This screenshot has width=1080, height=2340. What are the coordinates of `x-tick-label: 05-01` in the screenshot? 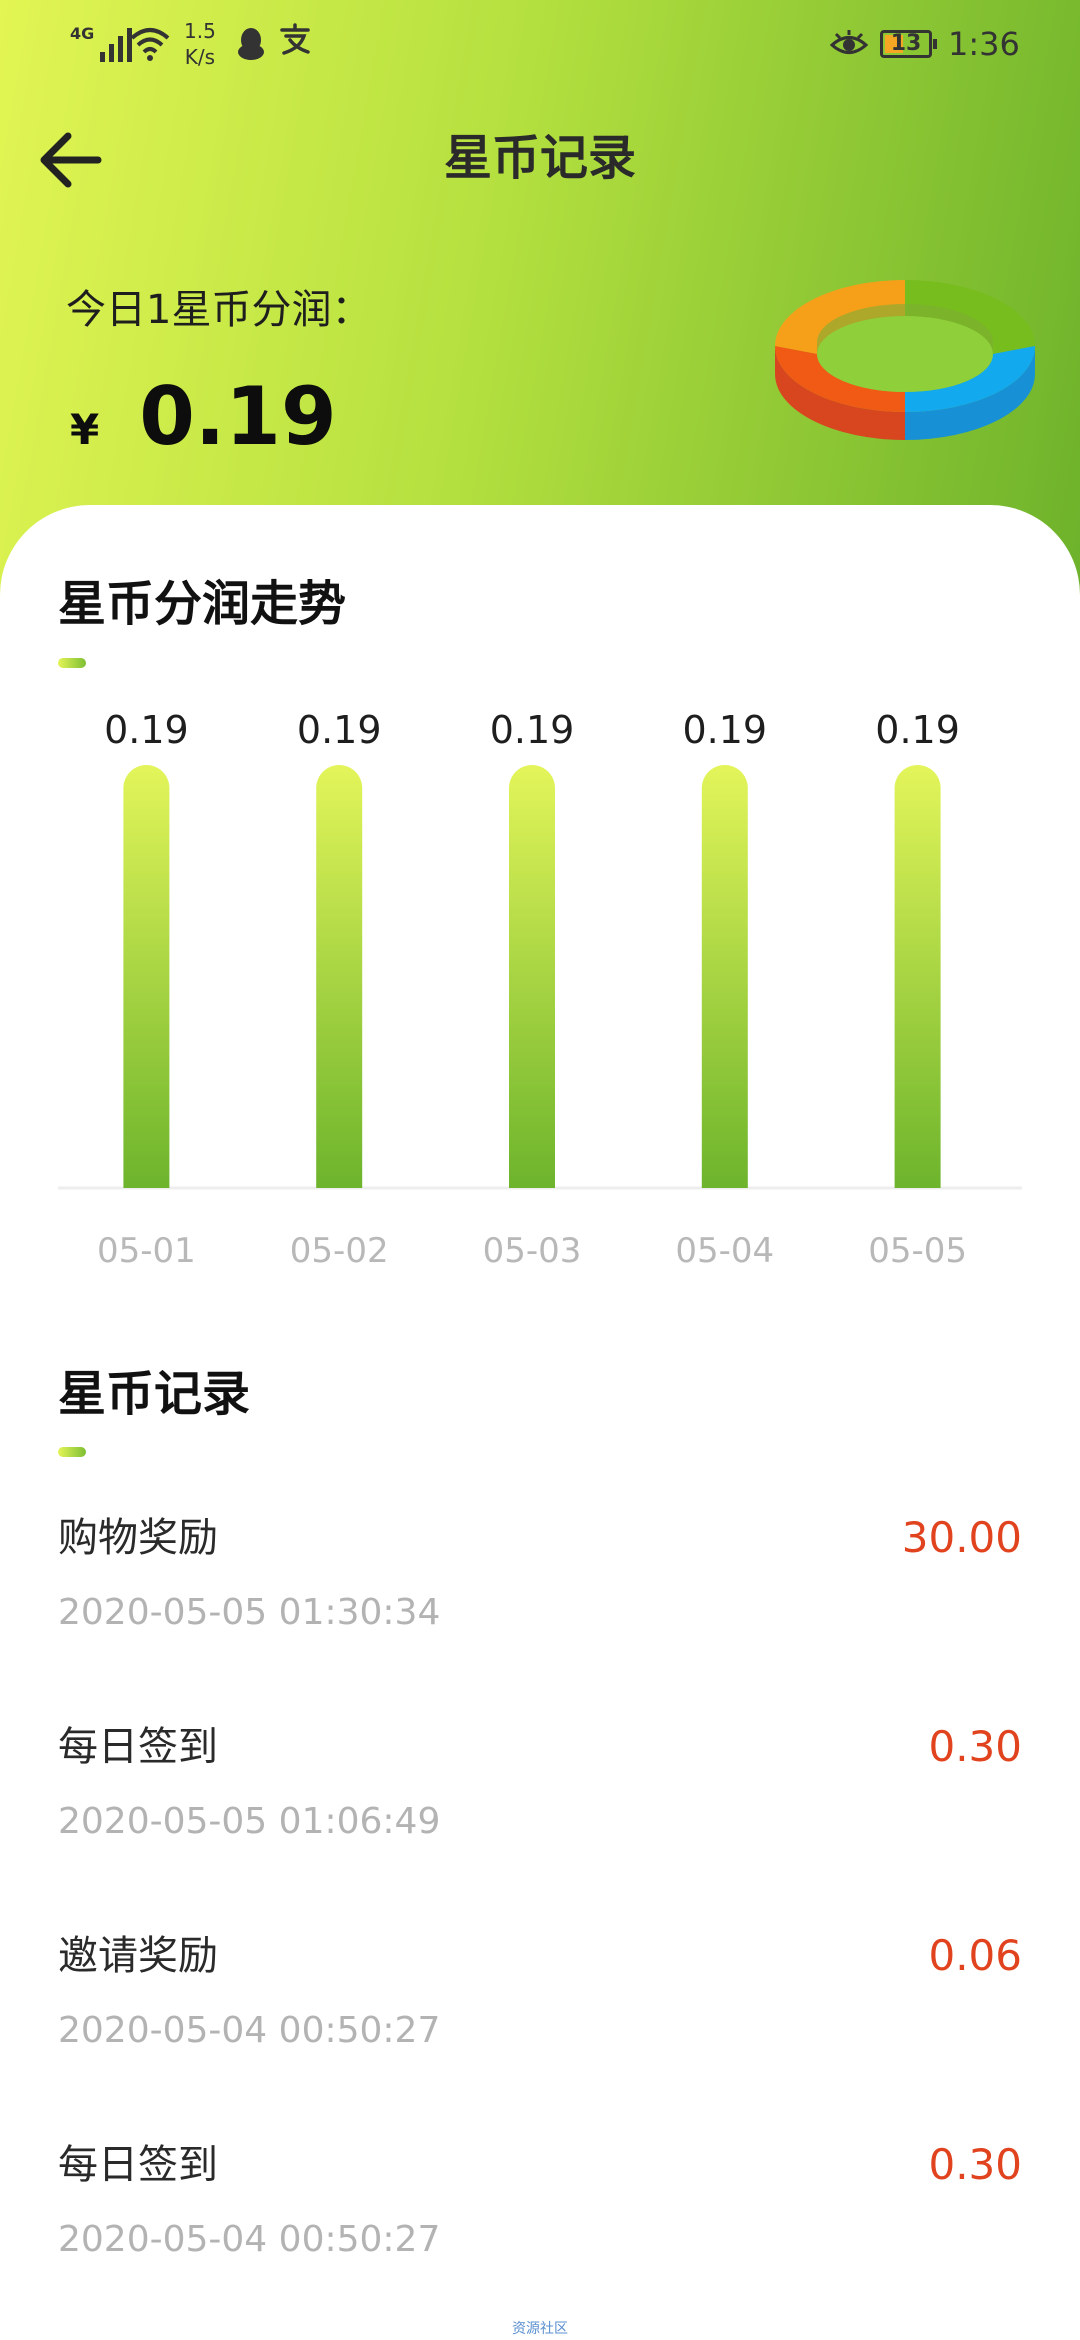 It's located at (146, 1251).